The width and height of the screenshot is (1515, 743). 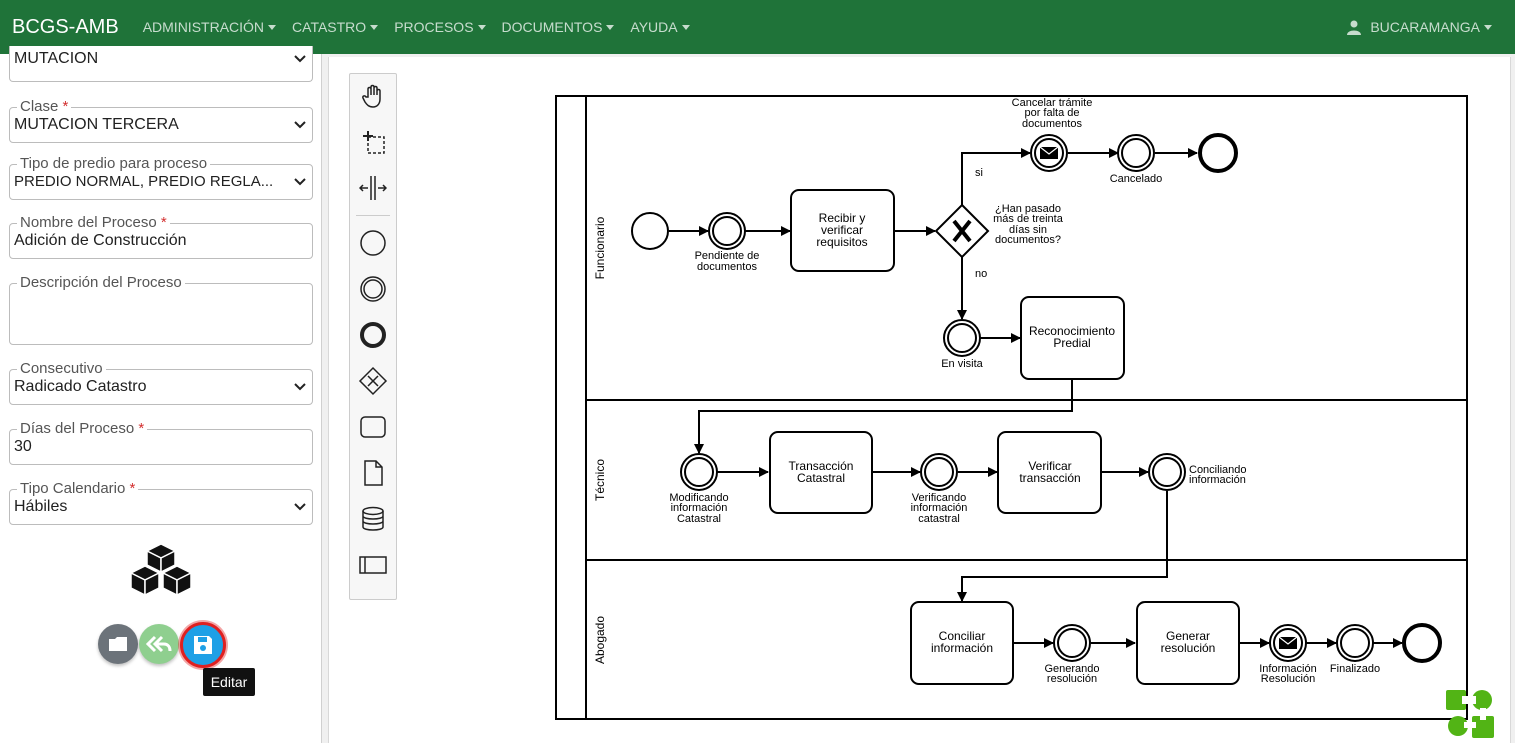 I want to click on event-label: Pendiente de documentos, so click(x=727, y=261).